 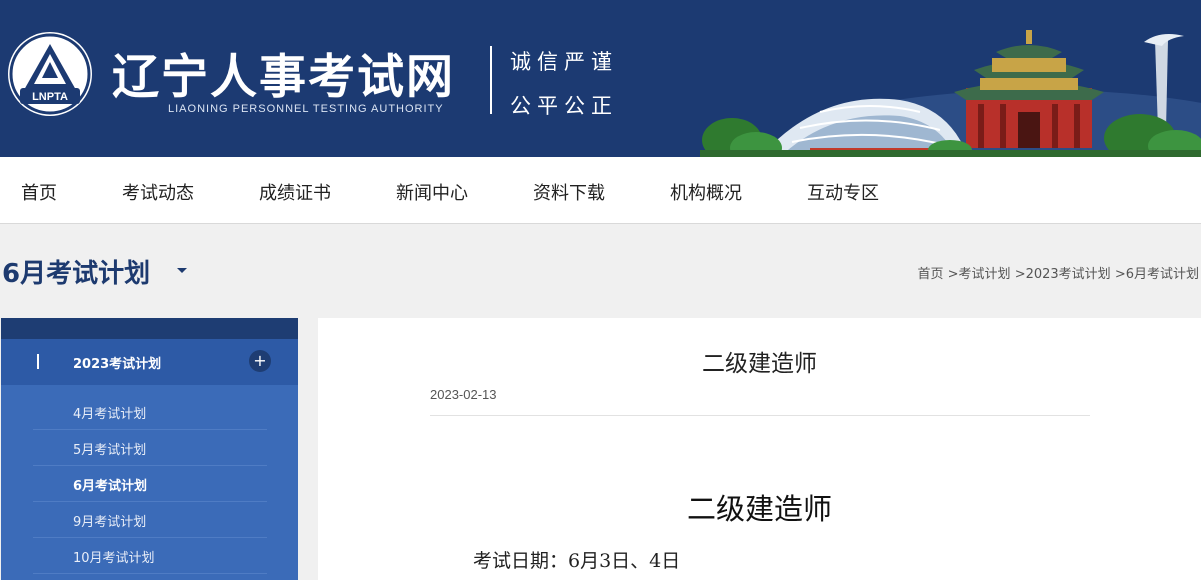 What do you see at coordinates (985, 274) in the screenshot?
I see `breadcrumb-exam-plan: 考试计划` at bounding box center [985, 274].